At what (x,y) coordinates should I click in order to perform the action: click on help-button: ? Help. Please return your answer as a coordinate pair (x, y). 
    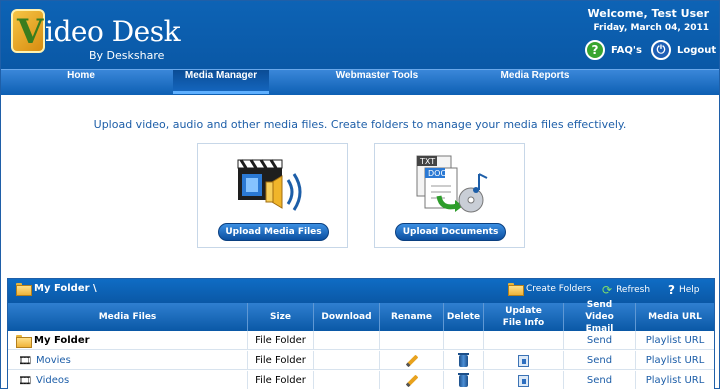
    Looking at the image, I should click on (684, 290).